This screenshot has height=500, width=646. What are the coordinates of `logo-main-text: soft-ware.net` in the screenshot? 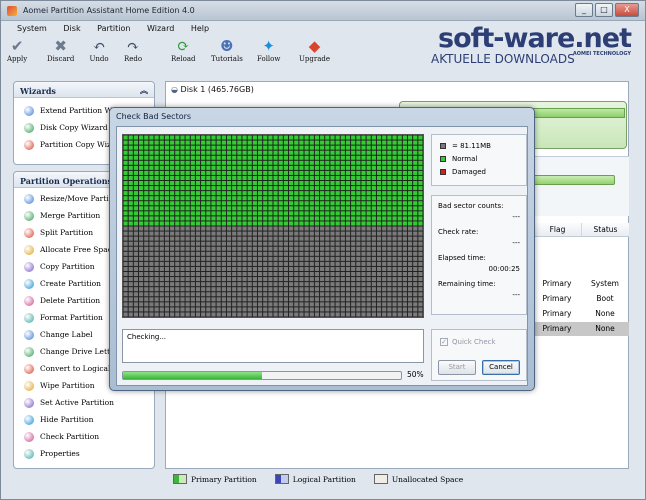 It's located at (535, 38).